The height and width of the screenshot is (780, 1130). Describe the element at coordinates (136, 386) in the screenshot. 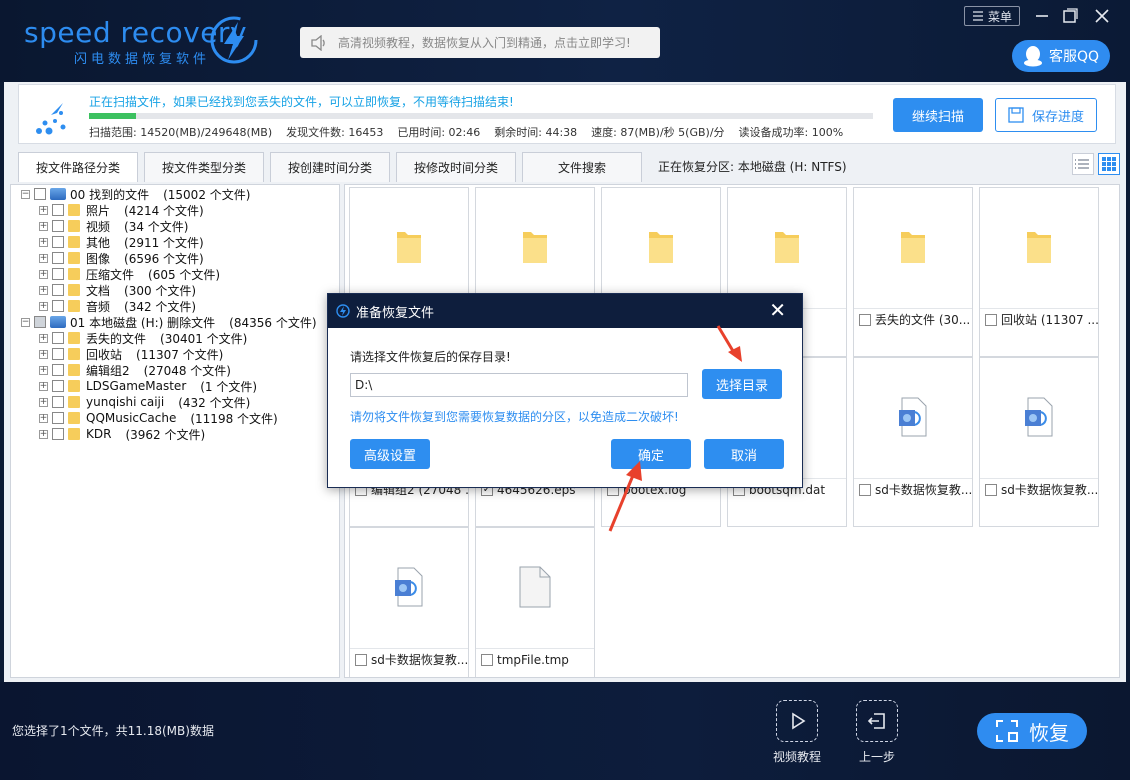

I see `tree-item-label: LDSGameMaster` at that location.